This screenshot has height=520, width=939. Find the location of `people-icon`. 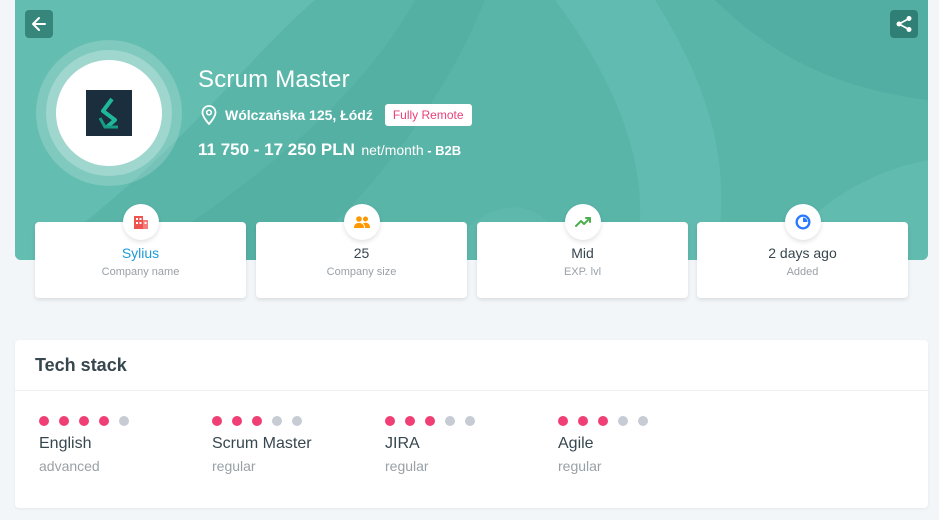

people-icon is located at coordinates (361, 222).